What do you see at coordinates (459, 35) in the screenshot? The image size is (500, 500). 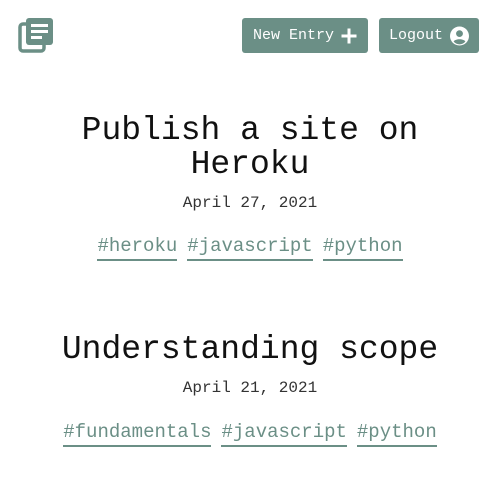 I see `user-circle-icon` at bounding box center [459, 35].